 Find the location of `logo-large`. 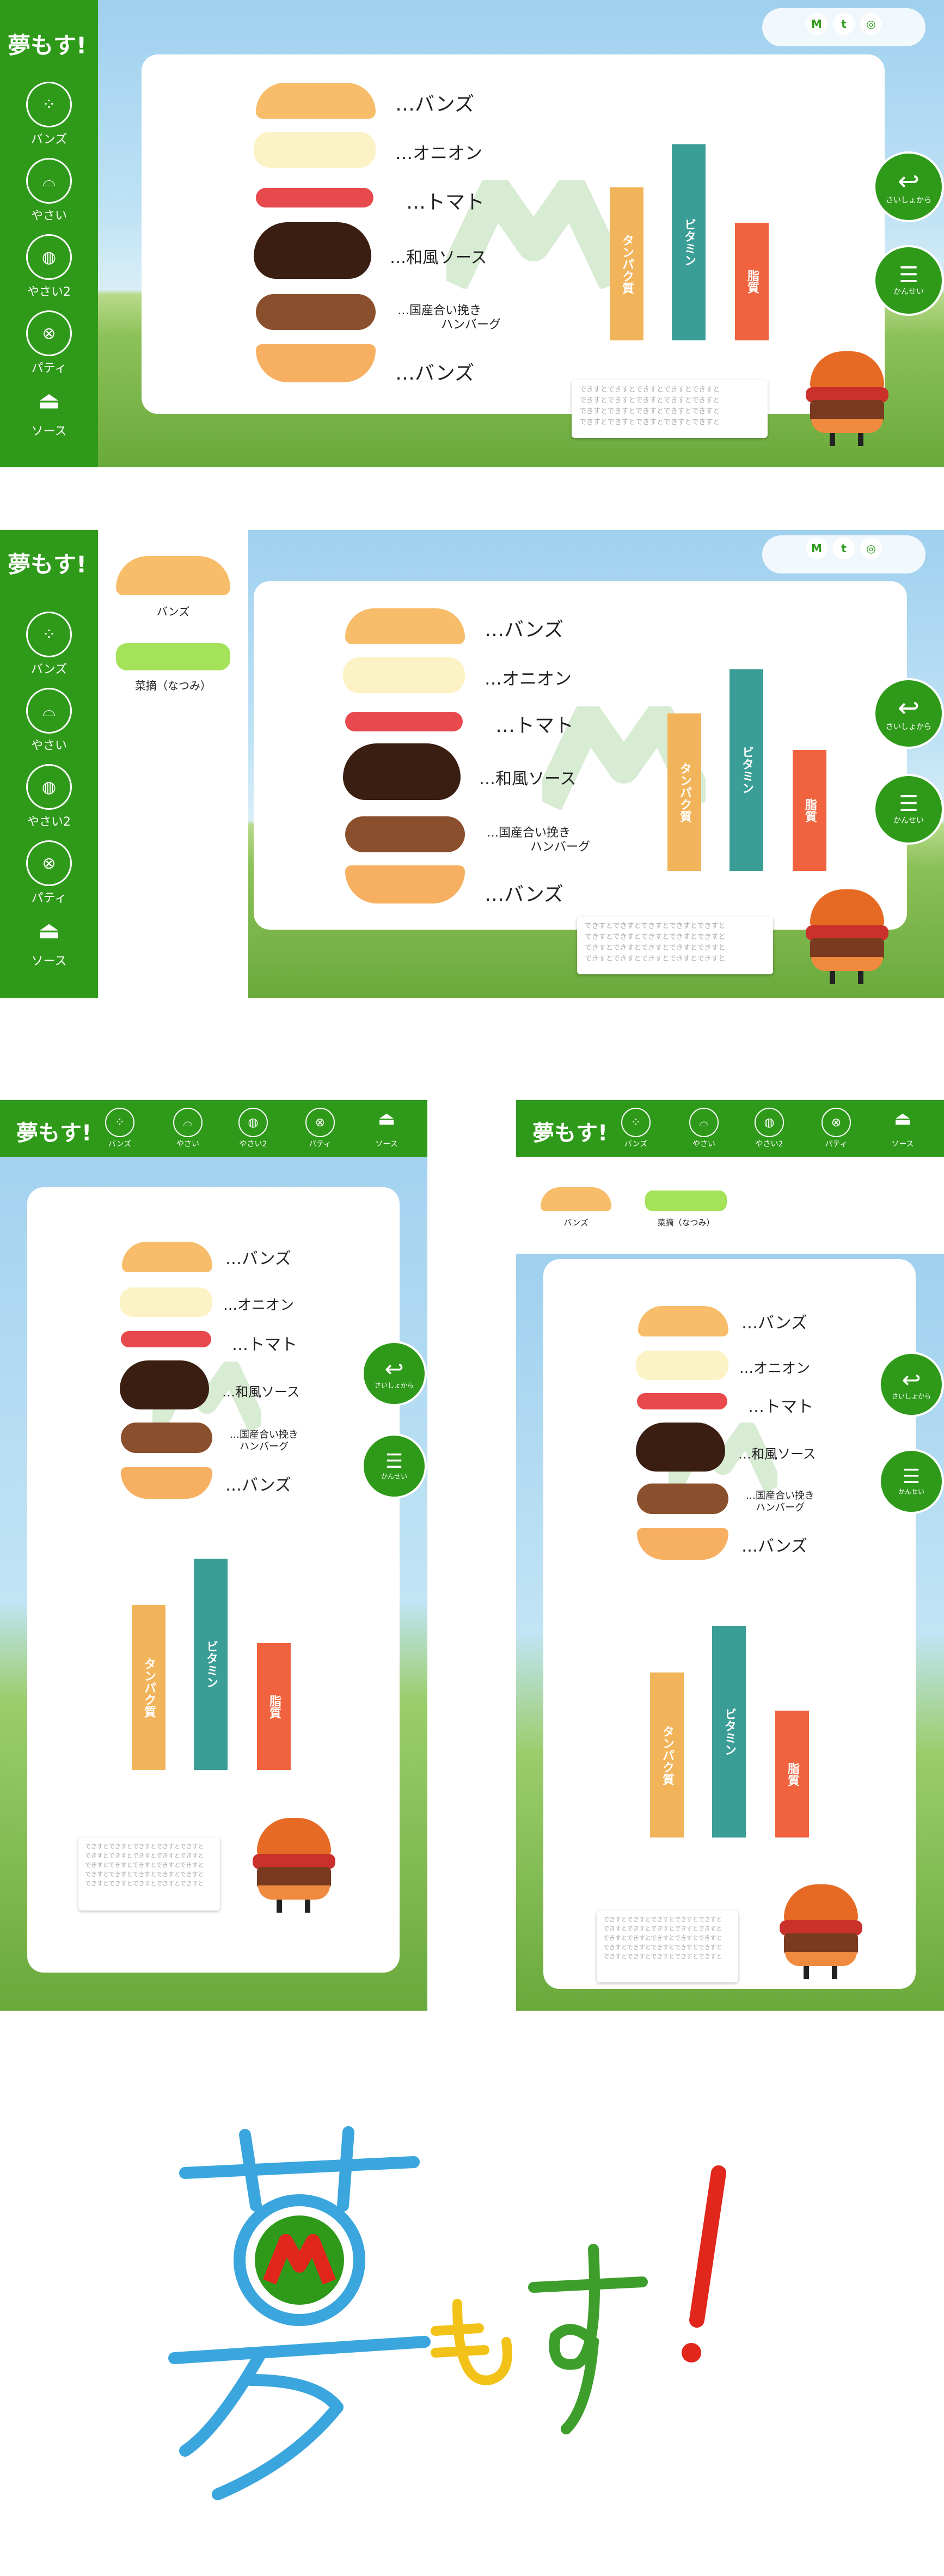

logo-large is located at coordinates (479, 2314).